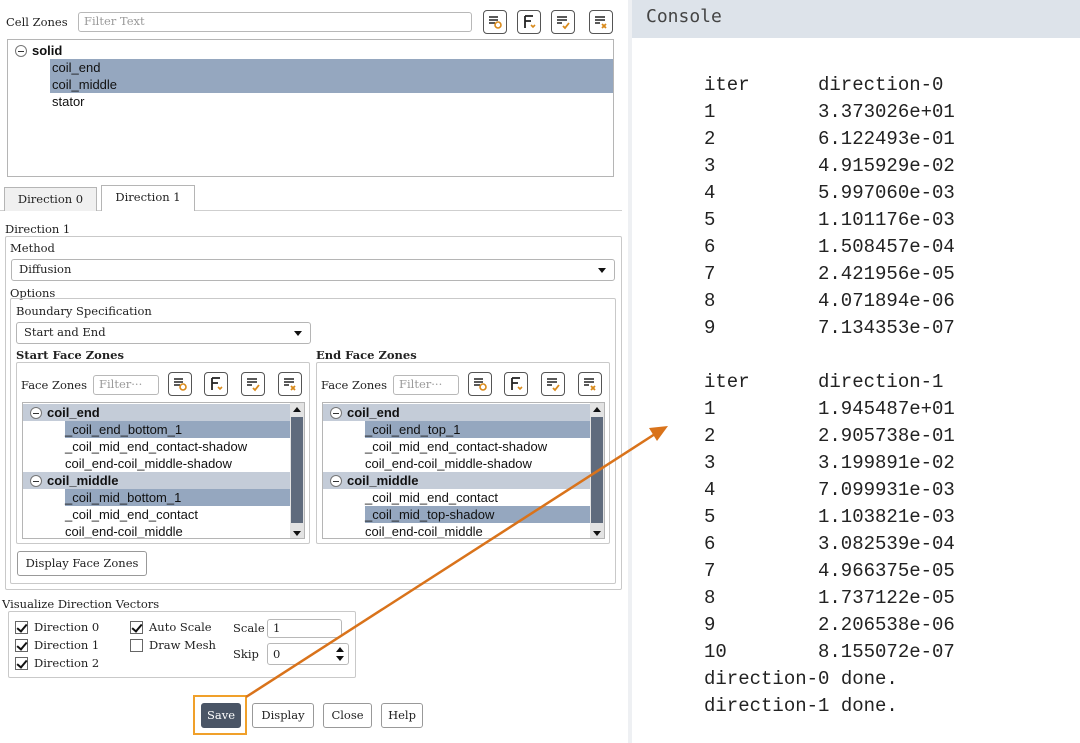 The width and height of the screenshot is (1080, 743). What do you see at coordinates (450, 565) in the screenshot?
I see `arrow-line` at bounding box center [450, 565].